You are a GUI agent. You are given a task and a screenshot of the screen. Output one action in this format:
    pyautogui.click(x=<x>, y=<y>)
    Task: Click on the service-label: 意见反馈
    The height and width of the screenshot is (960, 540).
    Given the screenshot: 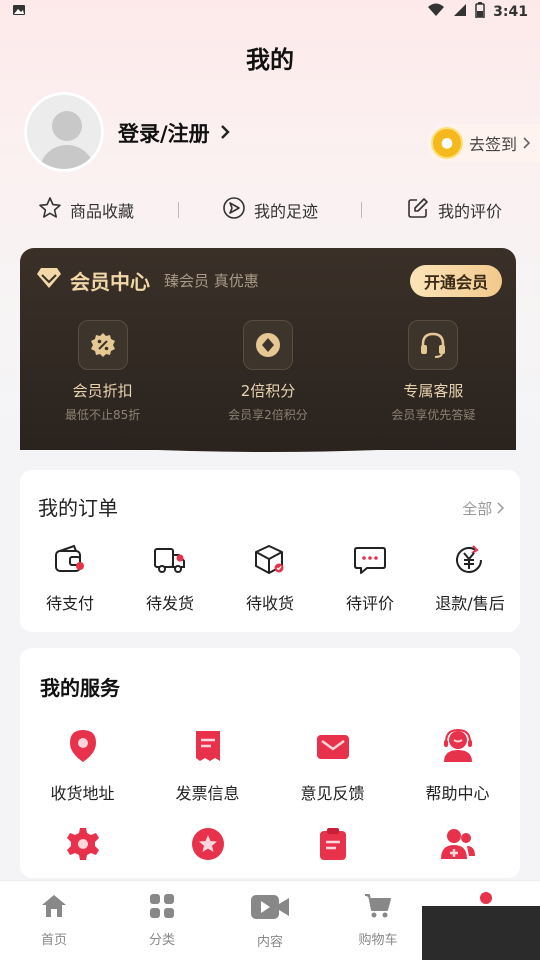 What is the action you would take?
    pyautogui.click(x=332, y=793)
    